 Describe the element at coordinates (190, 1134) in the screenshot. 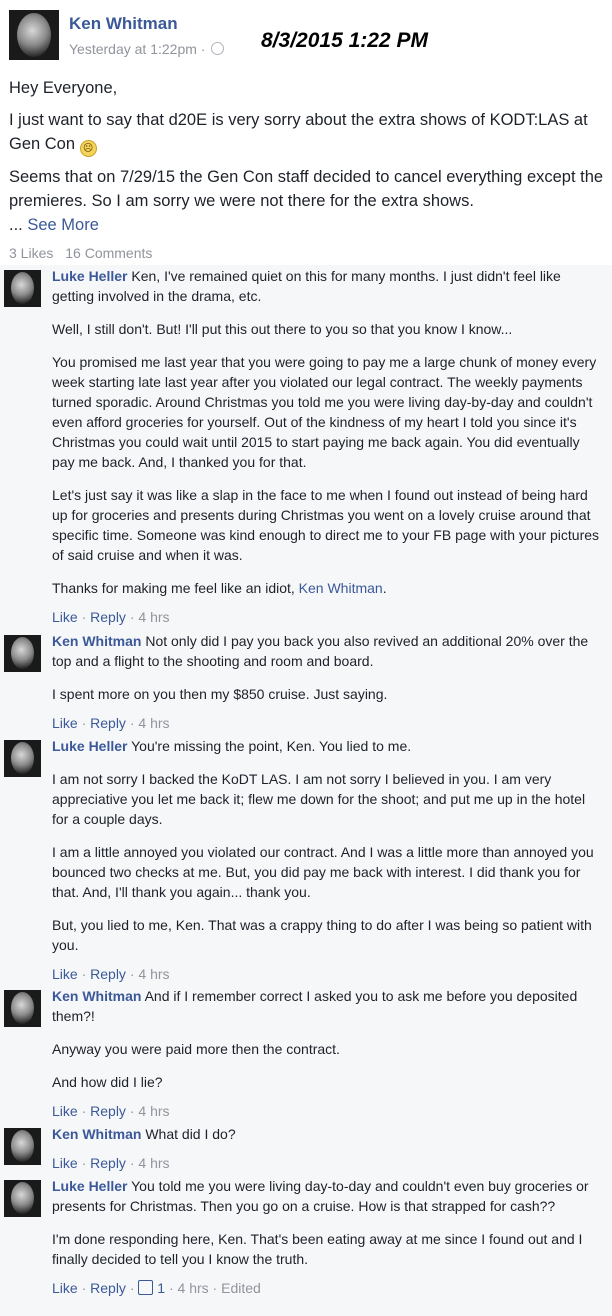

I see `comment-text: What did I do?` at that location.